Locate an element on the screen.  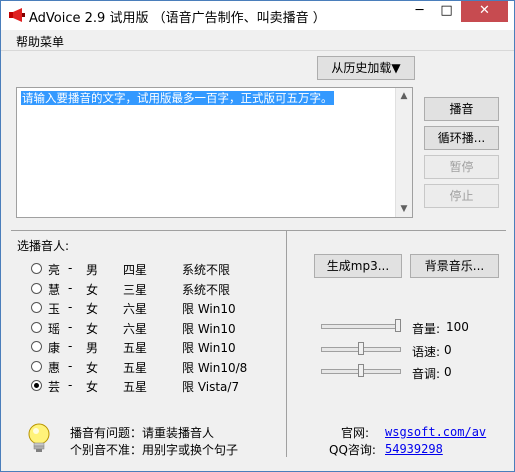
scroll-down-icon: ▼ is located at coordinates (404, 209).